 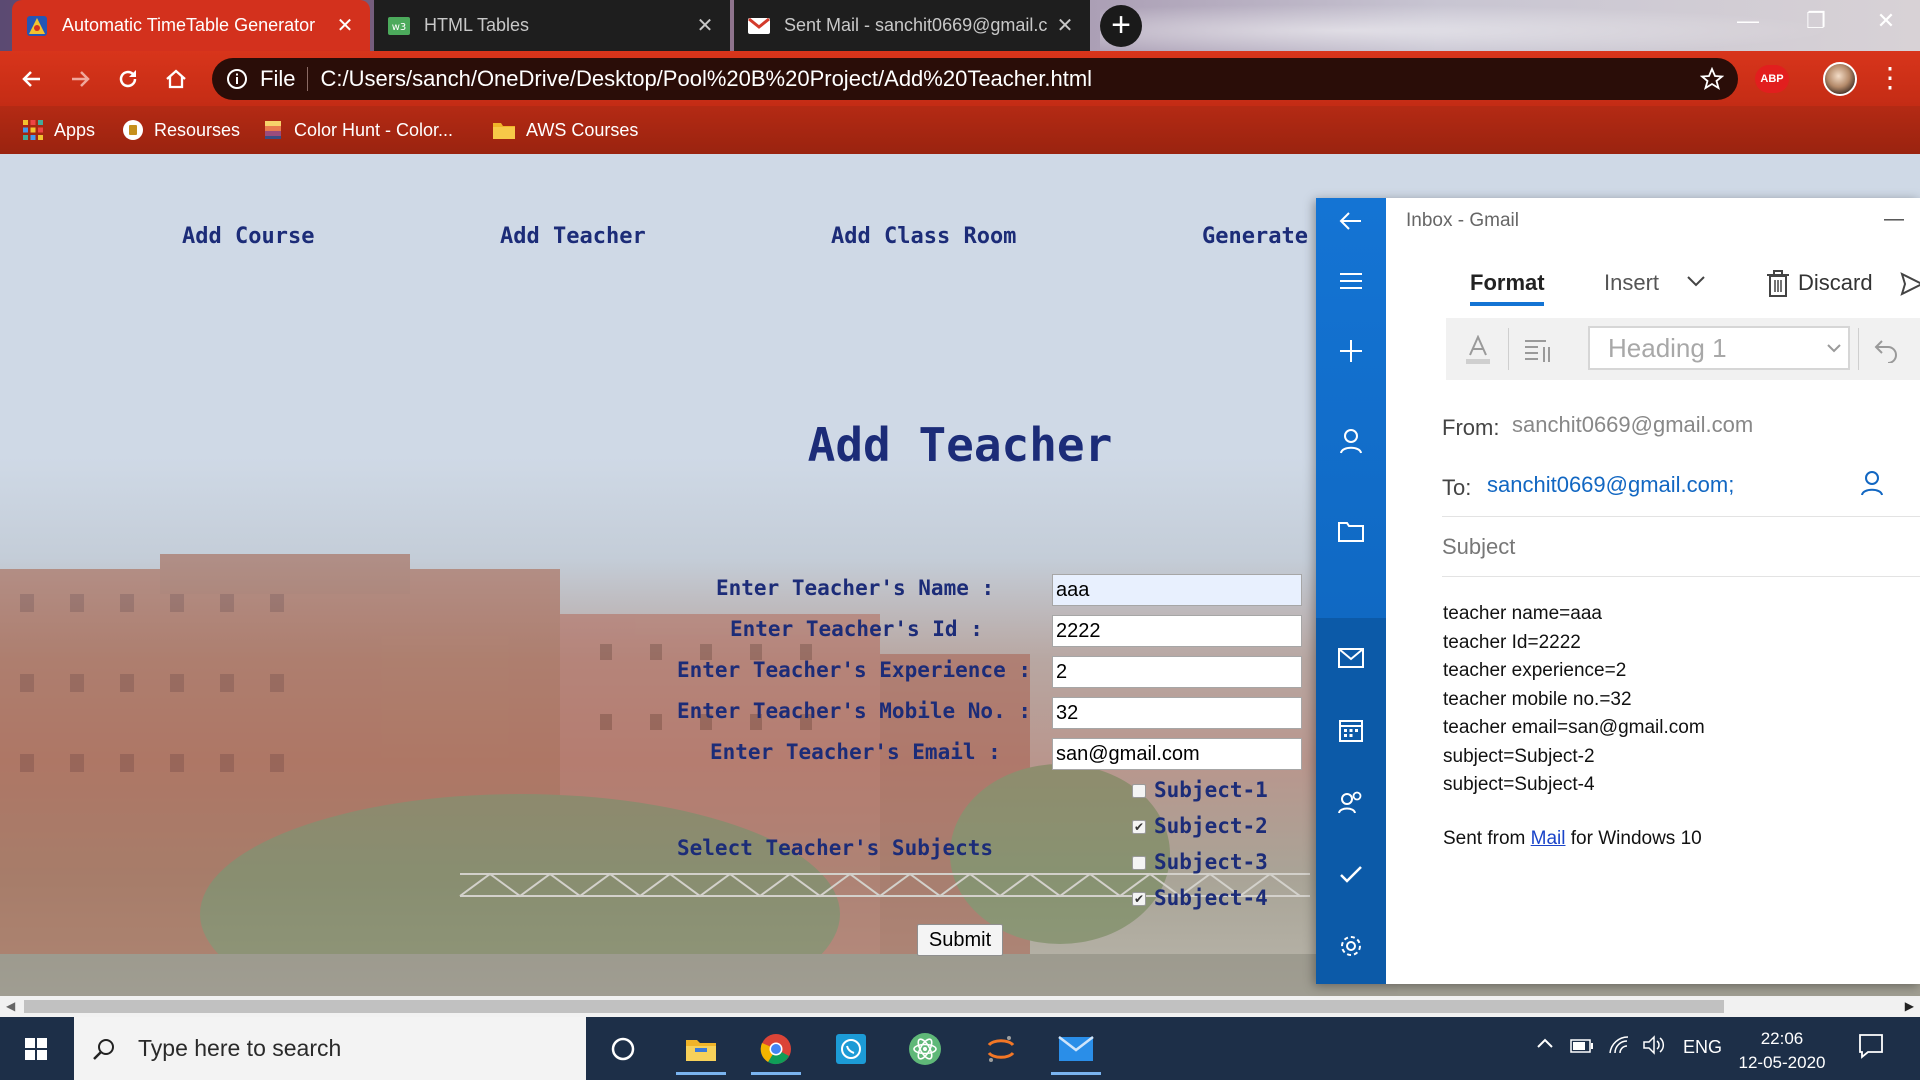 What do you see at coordinates (573, 236) in the screenshot?
I see `nav-add-teacher: Add Teacher` at bounding box center [573, 236].